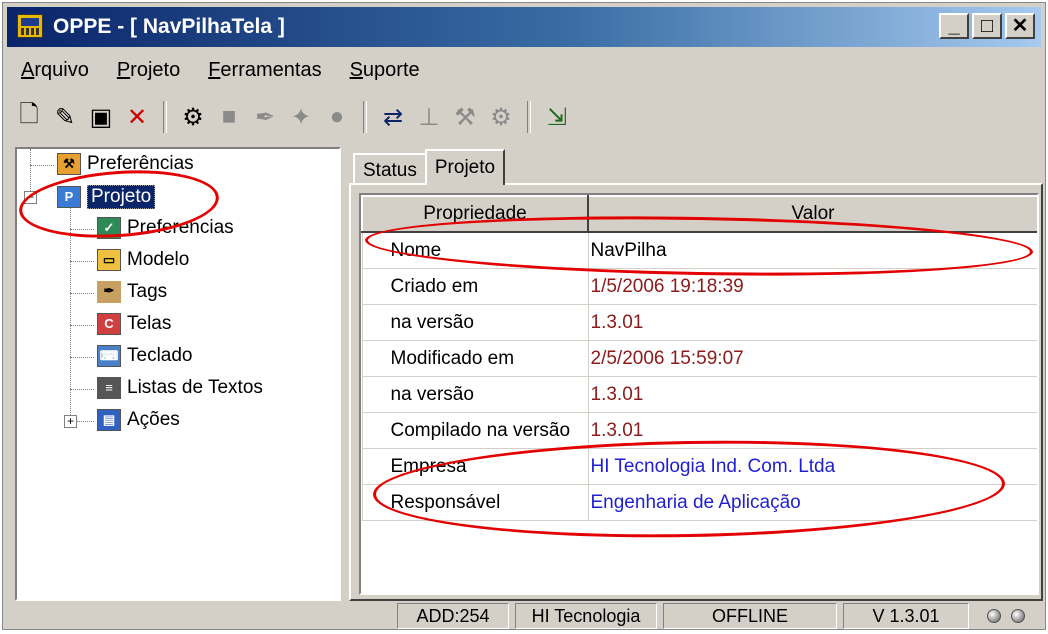 This screenshot has height=634, width=1048. Describe the element at coordinates (987, 26) in the screenshot. I see `maximize-button: □` at that location.